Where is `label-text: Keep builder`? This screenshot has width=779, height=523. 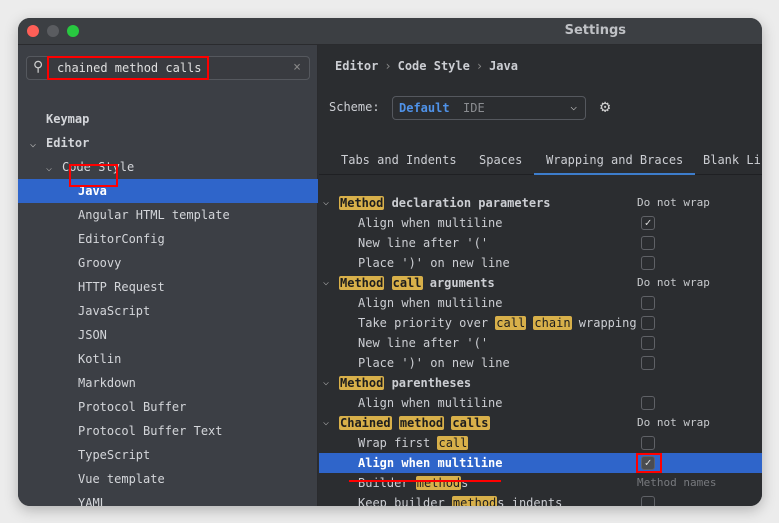
label-text: Keep builder is located at coordinates (405, 501).